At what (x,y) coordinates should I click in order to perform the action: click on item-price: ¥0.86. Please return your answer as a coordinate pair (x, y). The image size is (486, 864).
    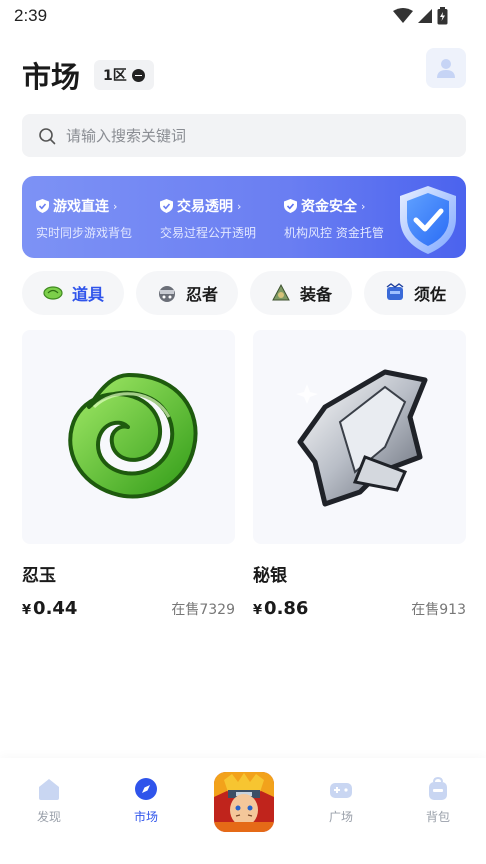
    Looking at the image, I should click on (280, 608).